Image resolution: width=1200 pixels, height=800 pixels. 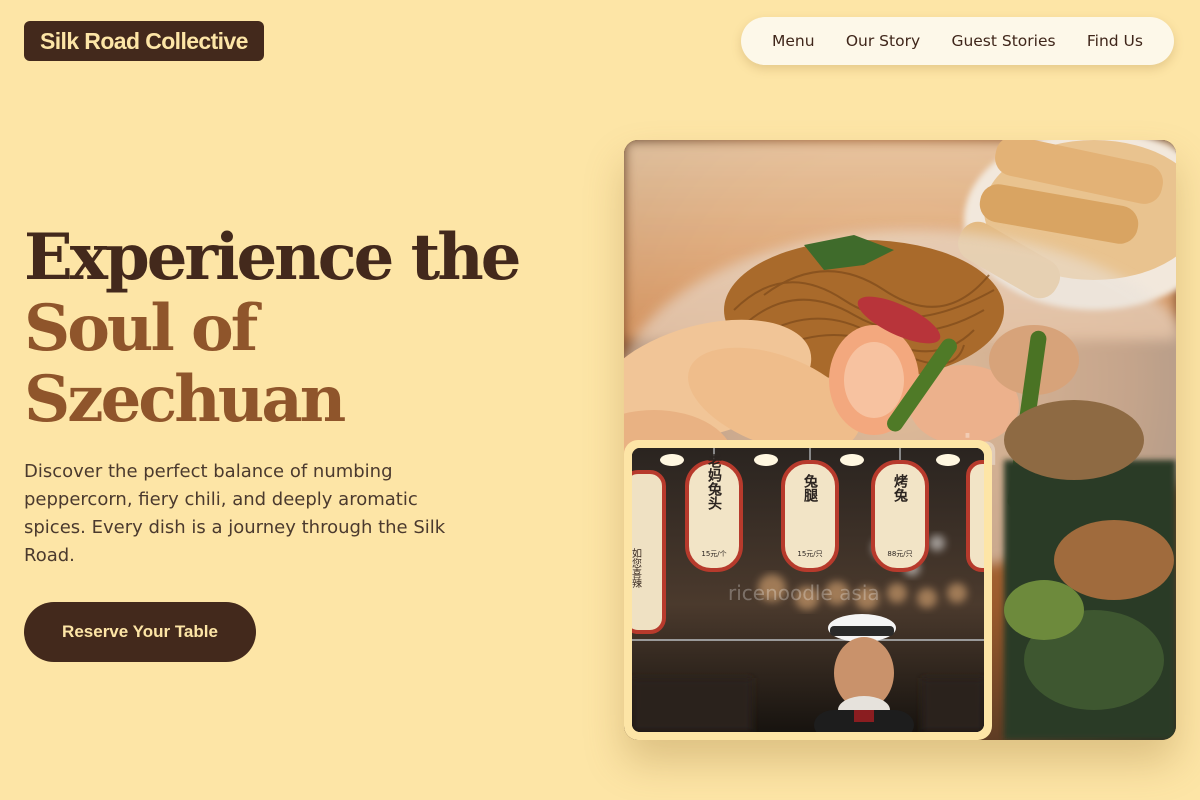 I want to click on brand-logo: Silk Road Collective, so click(x=144, y=41).